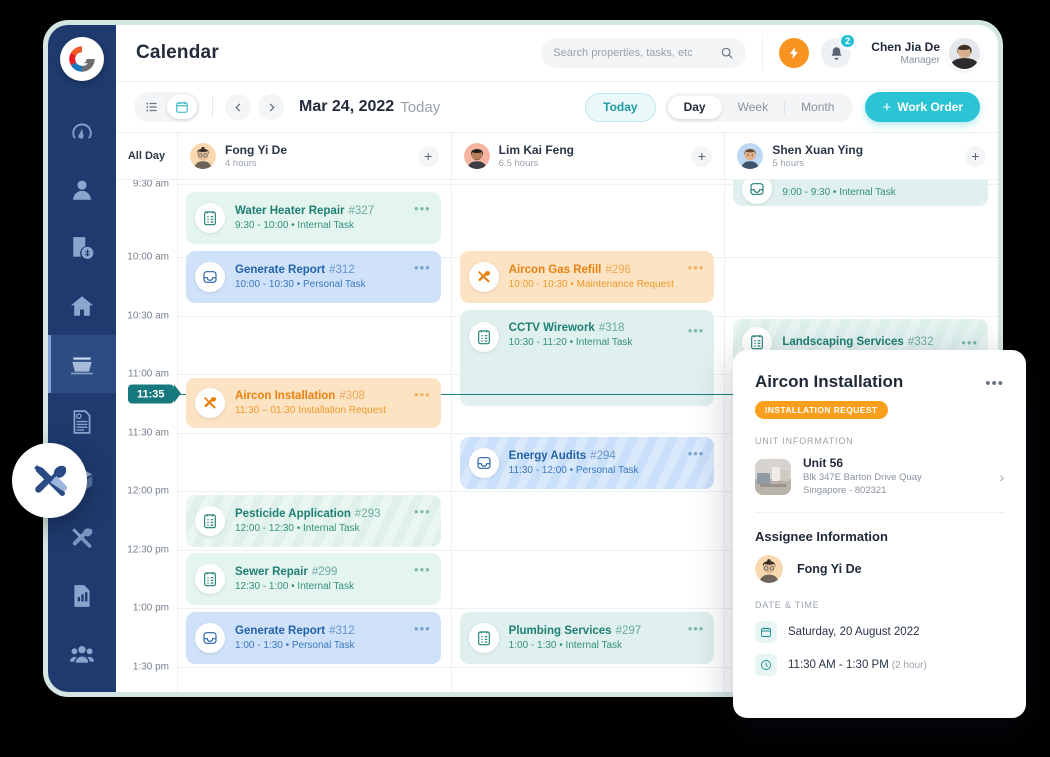 Image resolution: width=1050 pixels, height=757 pixels. Describe the element at coordinates (210, 403) in the screenshot. I see `tools-icon` at that location.